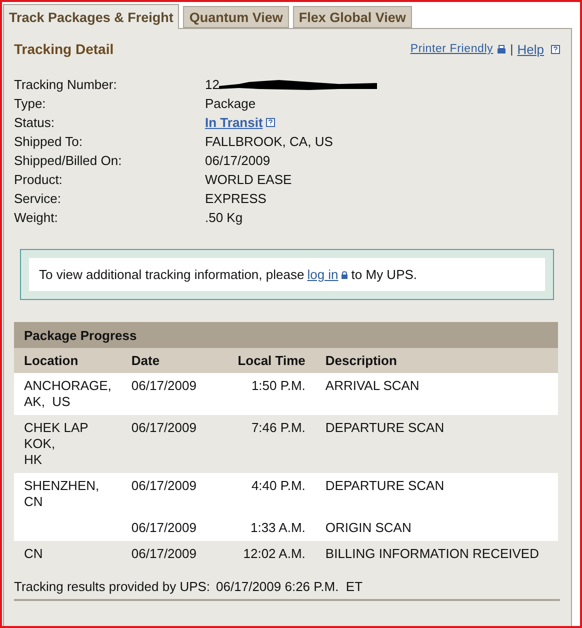 The width and height of the screenshot is (582, 628). I want to click on time-cell: 7:46 P.M., so click(278, 427).